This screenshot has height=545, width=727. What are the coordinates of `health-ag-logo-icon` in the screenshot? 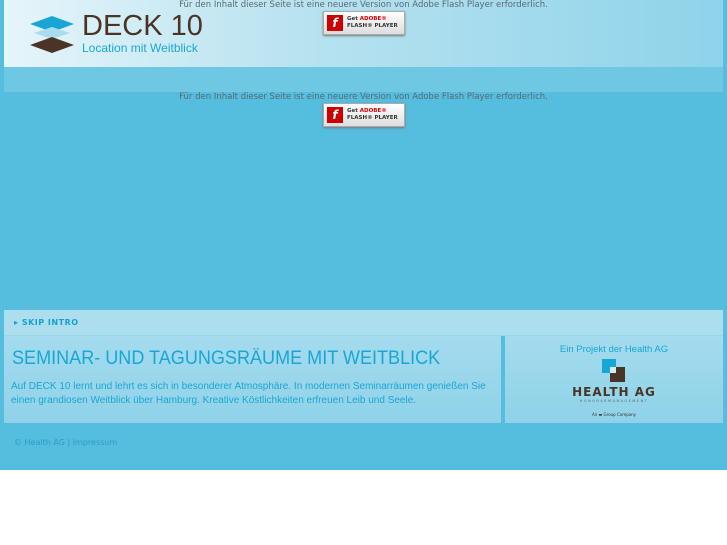 It's located at (613, 370).